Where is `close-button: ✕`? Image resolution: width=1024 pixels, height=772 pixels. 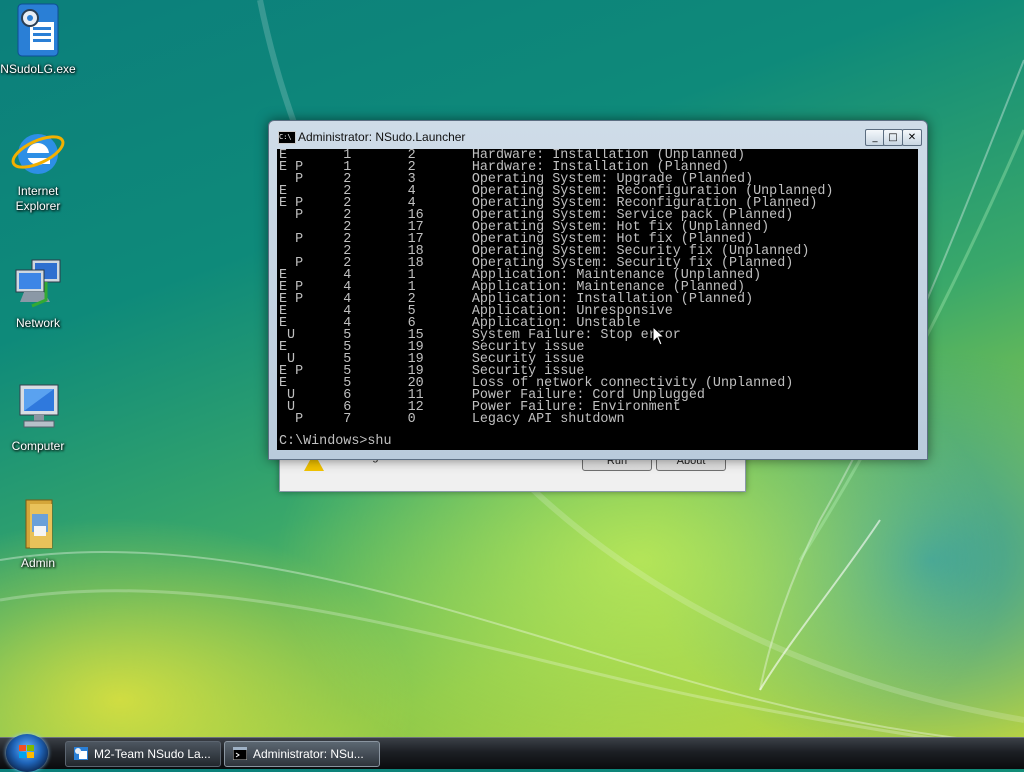 close-button: ✕ is located at coordinates (912, 137).